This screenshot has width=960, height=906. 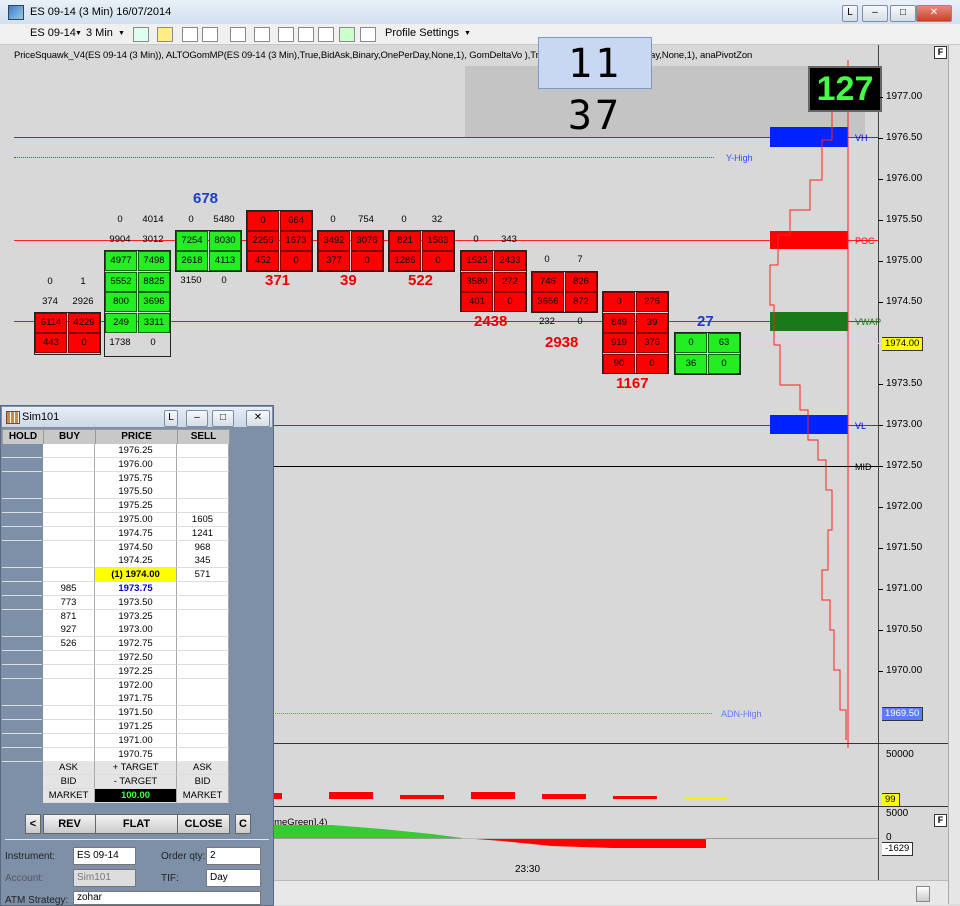 What do you see at coordinates (233, 878) in the screenshot?
I see `tif-select: Day` at bounding box center [233, 878].